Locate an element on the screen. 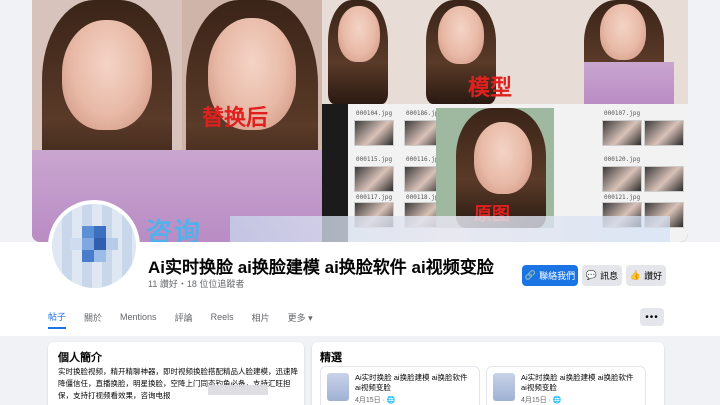 The image size is (720, 405). thumb-label: 000104.jpg is located at coordinates (374, 113).